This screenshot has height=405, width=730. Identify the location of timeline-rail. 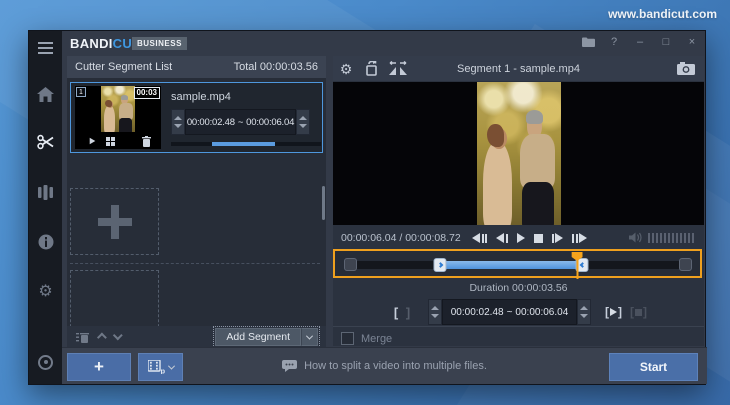
(518, 265).